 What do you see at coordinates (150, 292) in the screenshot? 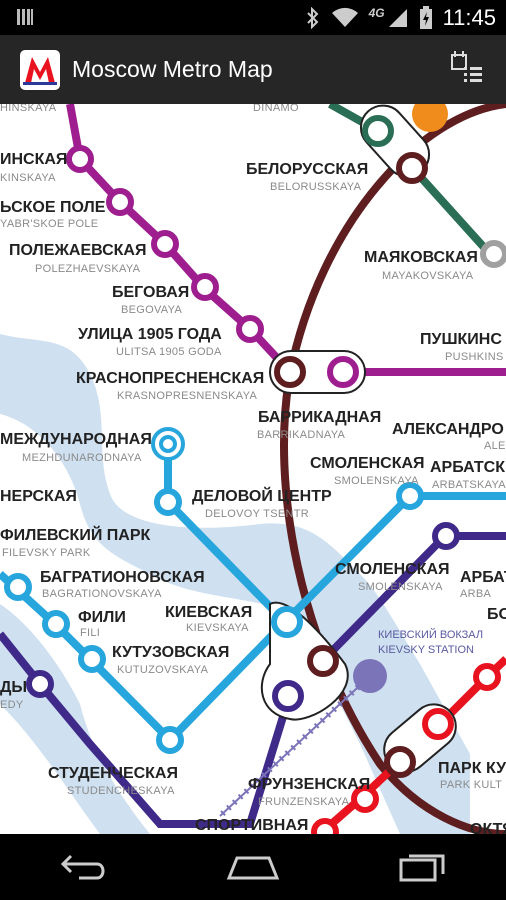
I see `label-ru-begovaya: БЕГОВАЯ` at bounding box center [150, 292].